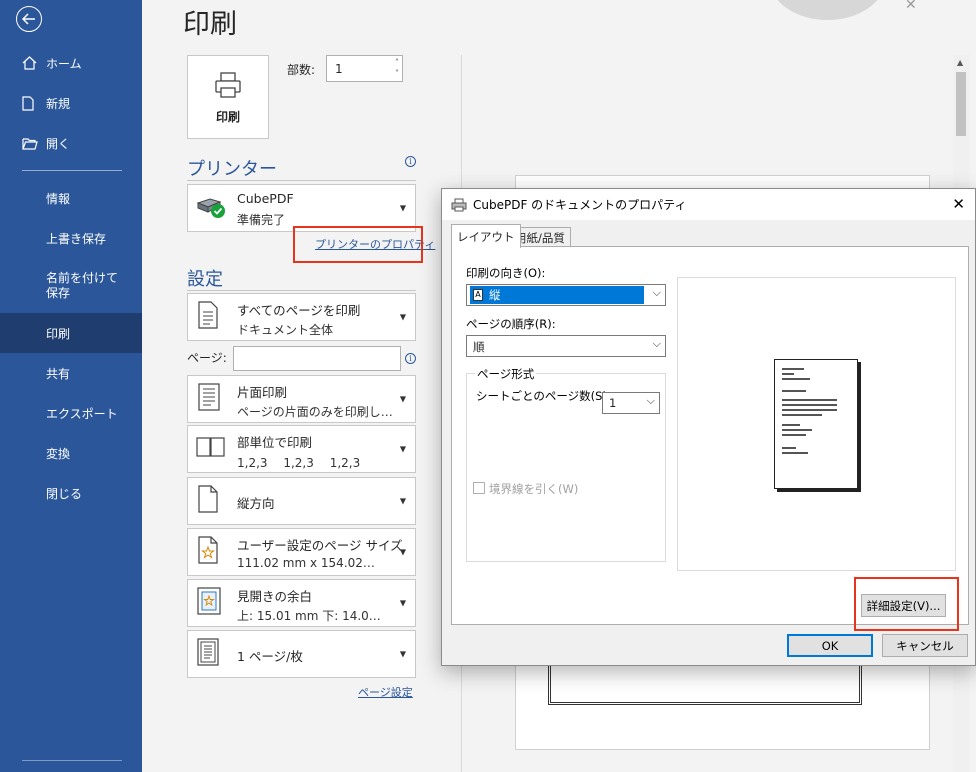 This screenshot has width=976, height=772. I want to click on cancel-button: キャンセル, so click(925, 645).